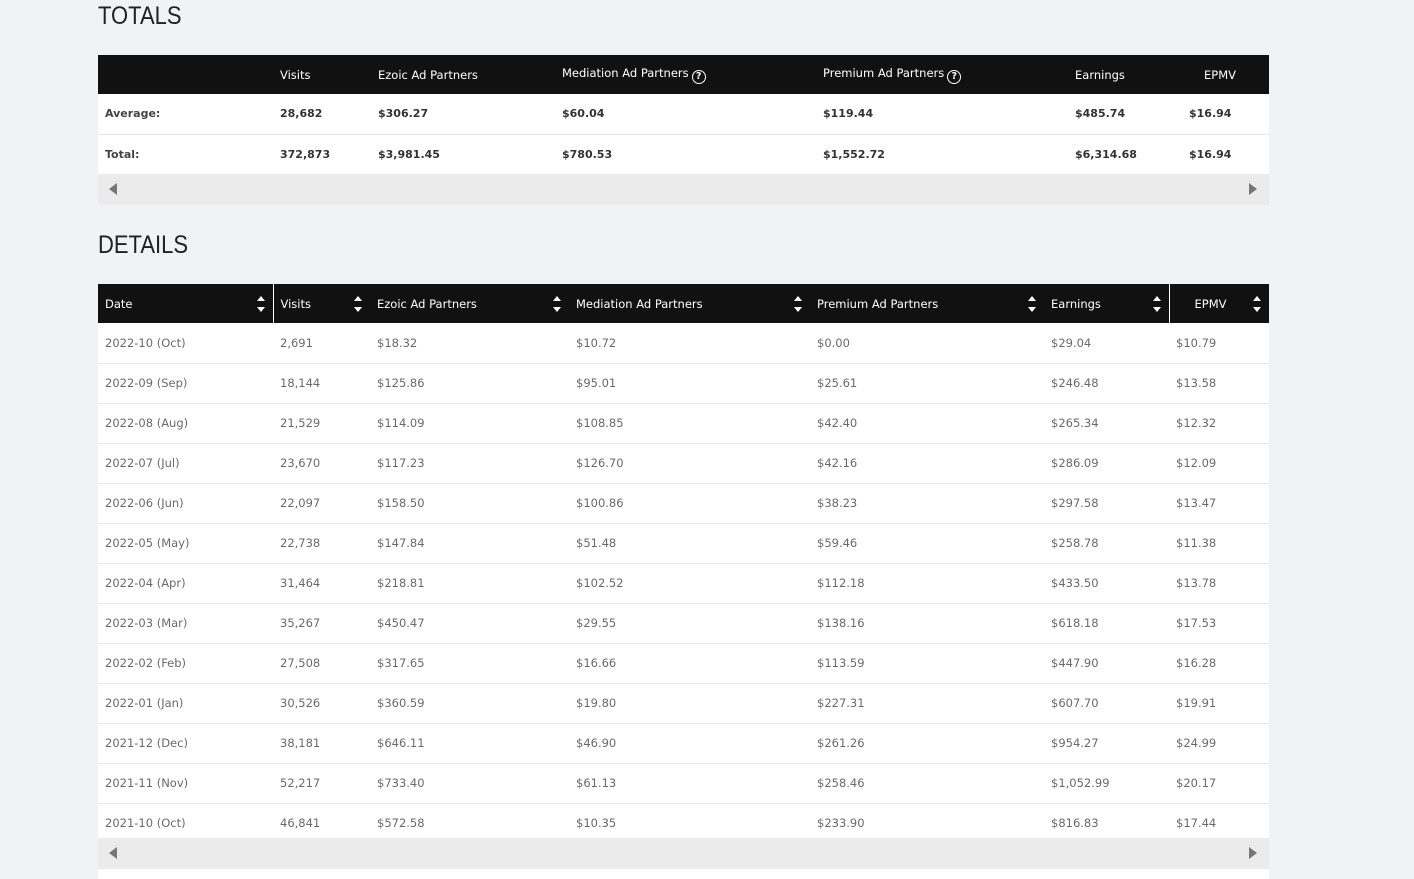 The width and height of the screenshot is (1414, 879). I want to click on cell-mediation: $102.52, so click(600, 583).